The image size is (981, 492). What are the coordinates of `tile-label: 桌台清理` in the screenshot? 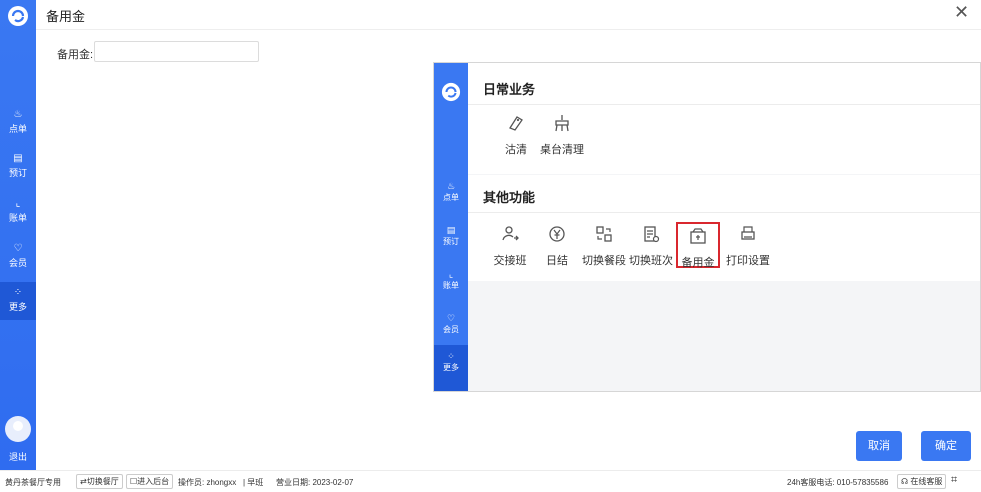 It's located at (562, 150).